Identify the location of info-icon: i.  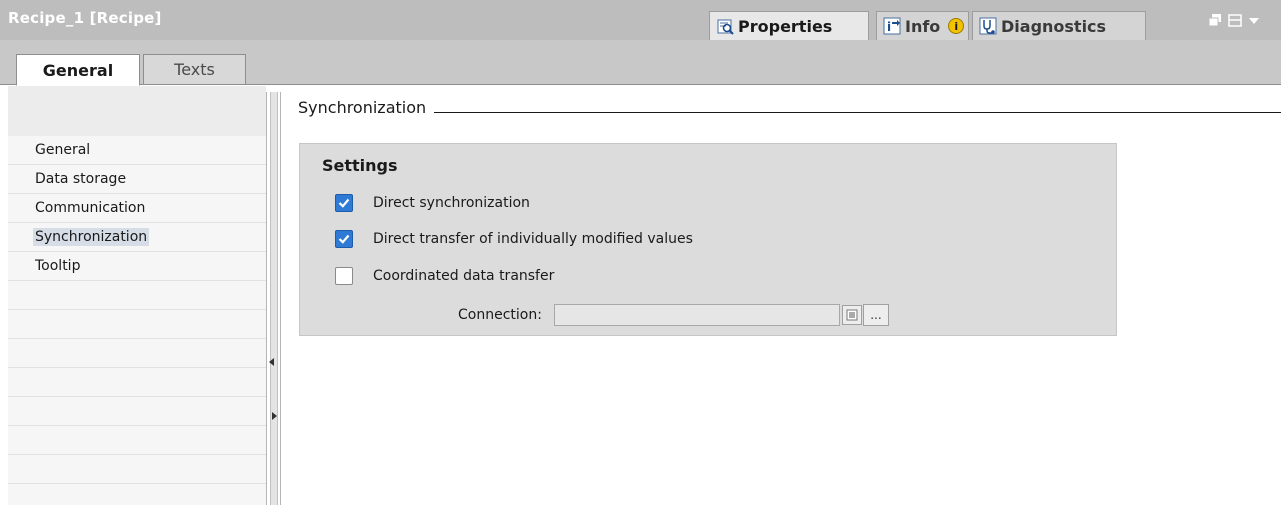
(892, 26).